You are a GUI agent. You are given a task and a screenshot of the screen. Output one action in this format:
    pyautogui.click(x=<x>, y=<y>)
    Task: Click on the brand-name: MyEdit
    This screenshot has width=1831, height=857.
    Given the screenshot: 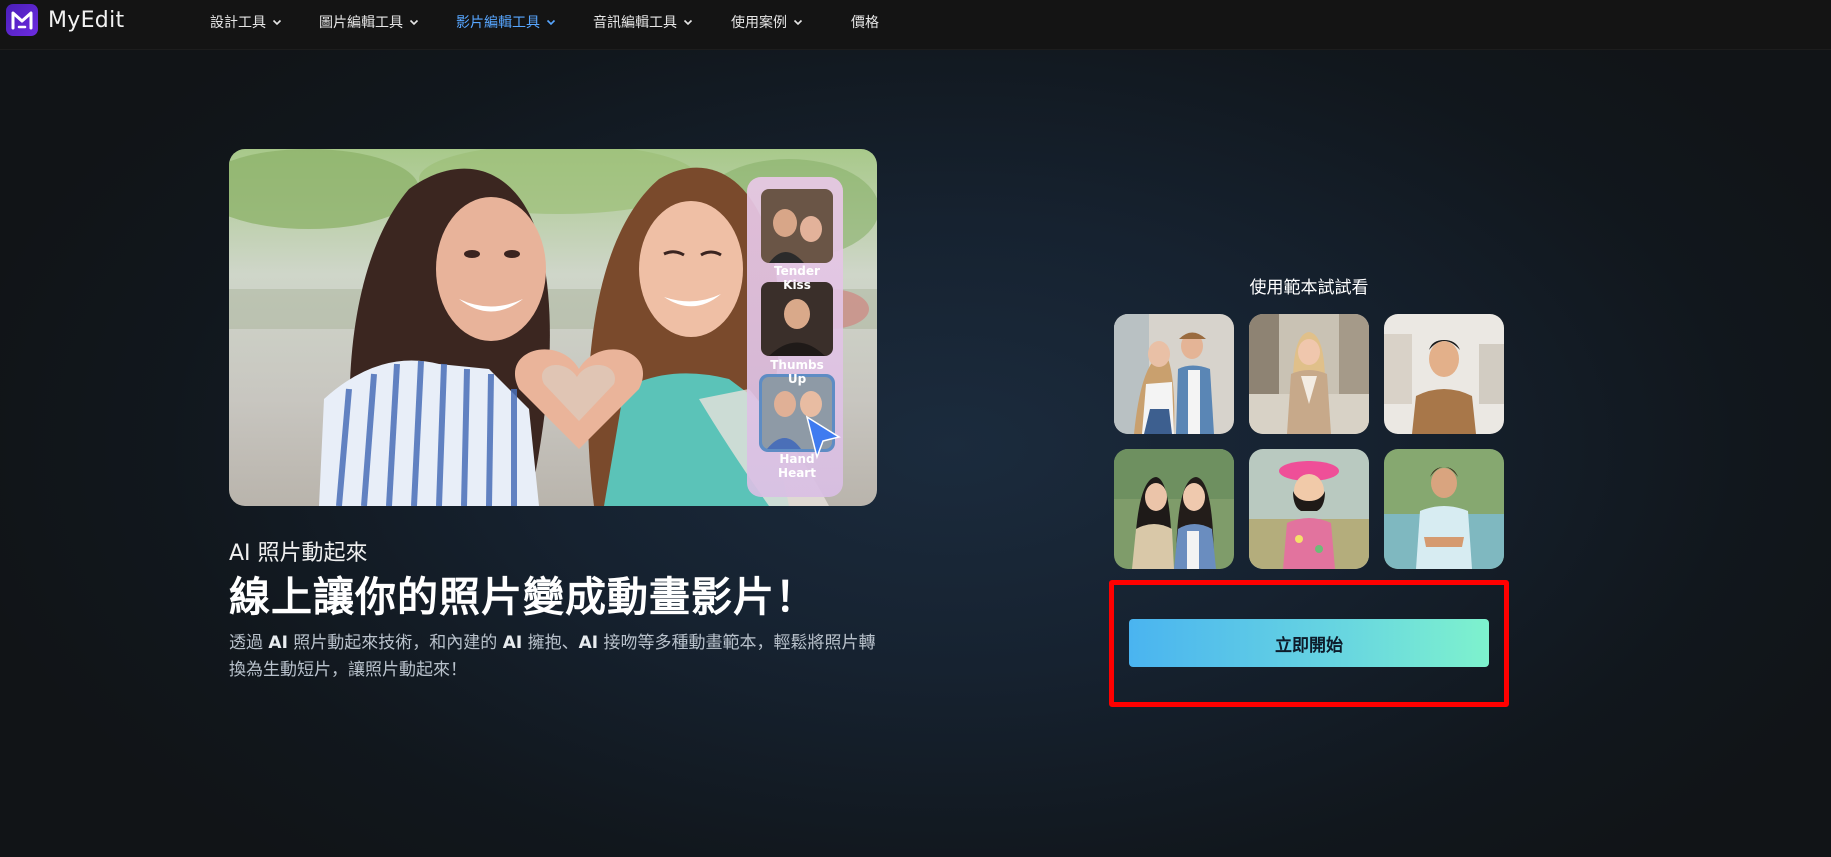 What is the action you would take?
    pyautogui.click(x=86, y=20)
    